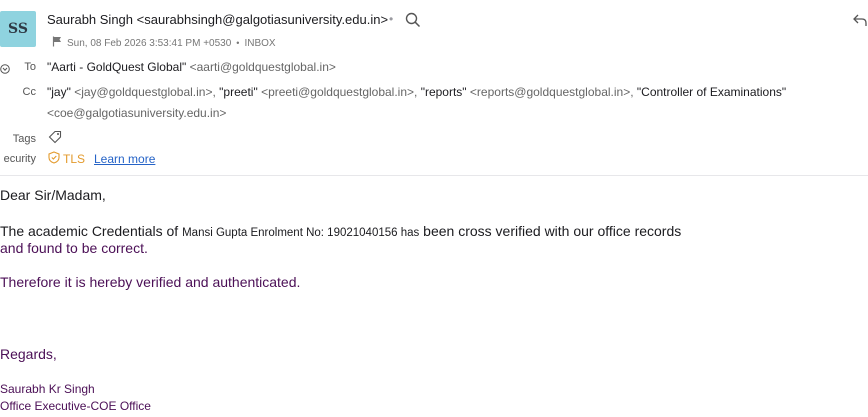 This screenshot has width=868, height=417. Describe the element at coordinates (413, 22) in the screenshot. I see `search-icon` at that location.